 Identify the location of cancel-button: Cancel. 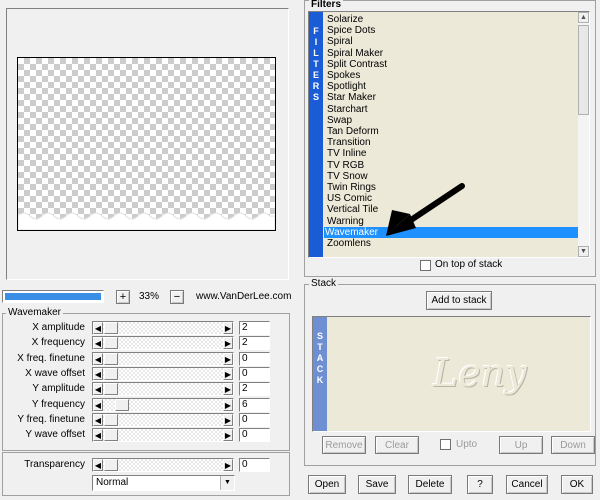
(527, 484).